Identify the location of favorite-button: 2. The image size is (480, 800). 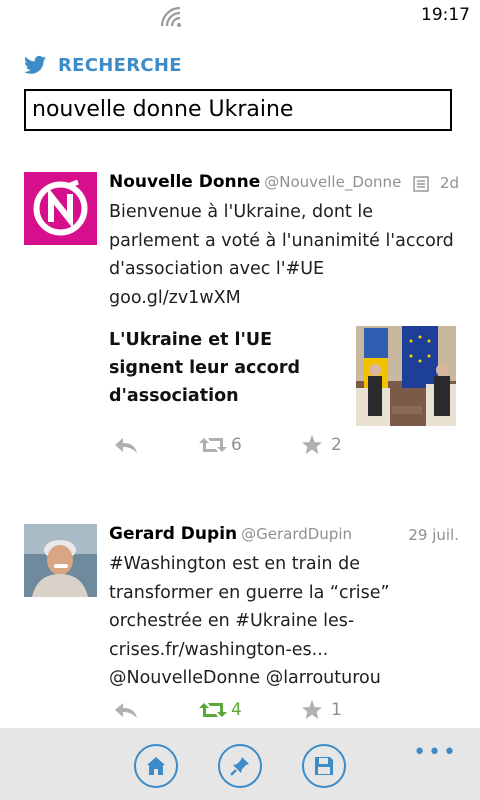
(321, 445).